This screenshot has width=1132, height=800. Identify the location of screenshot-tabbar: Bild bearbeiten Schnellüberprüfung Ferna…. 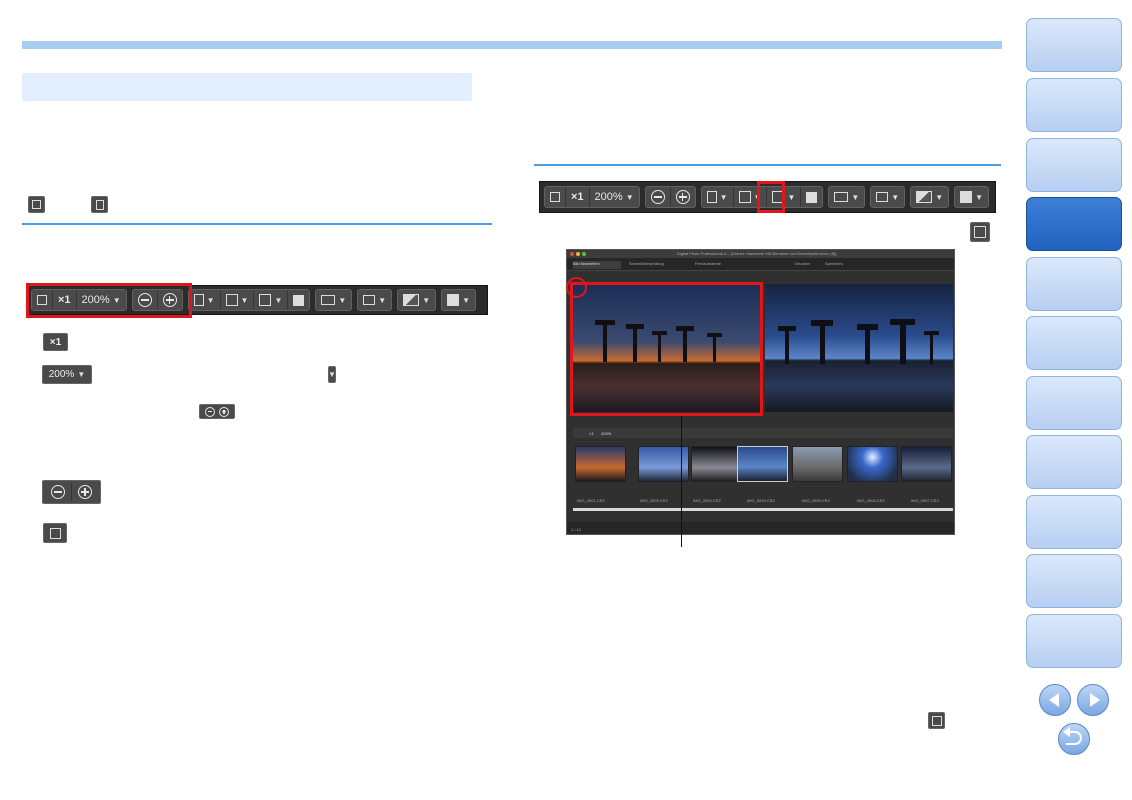
(760, 264).